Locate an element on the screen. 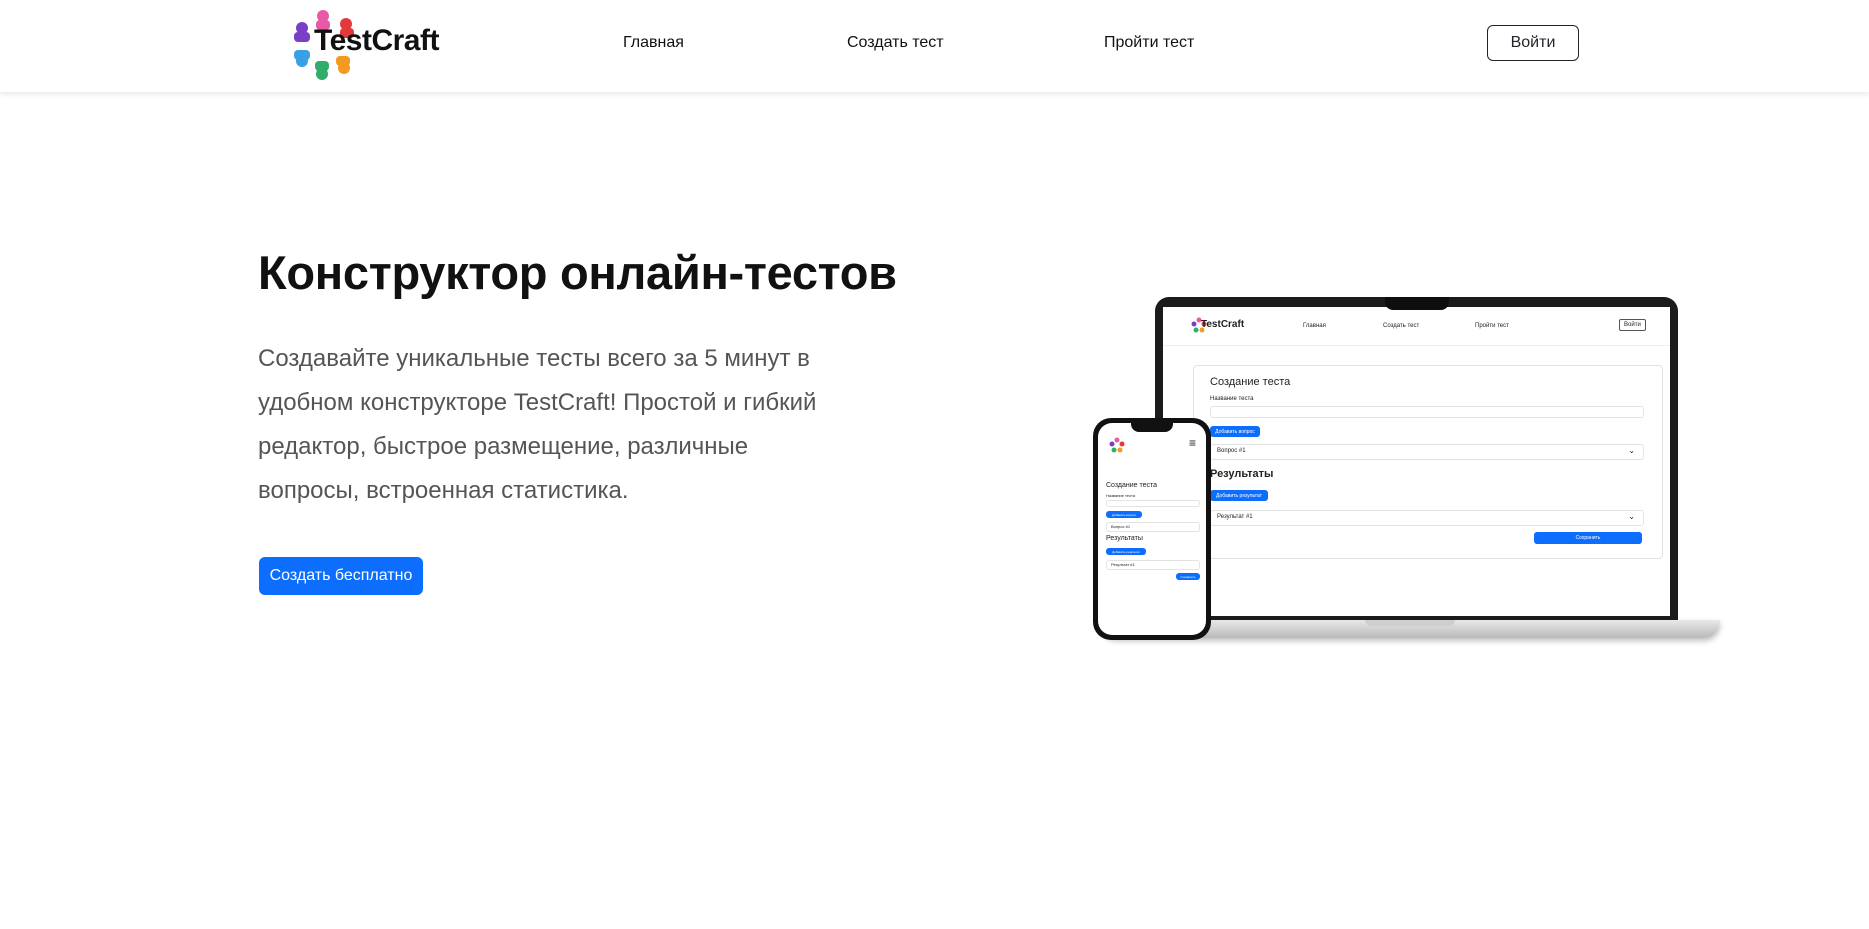 This screenshot has width=1869, height=929. mockup-question-label: Вопрос #1 is located at coordinates (1231, 451).